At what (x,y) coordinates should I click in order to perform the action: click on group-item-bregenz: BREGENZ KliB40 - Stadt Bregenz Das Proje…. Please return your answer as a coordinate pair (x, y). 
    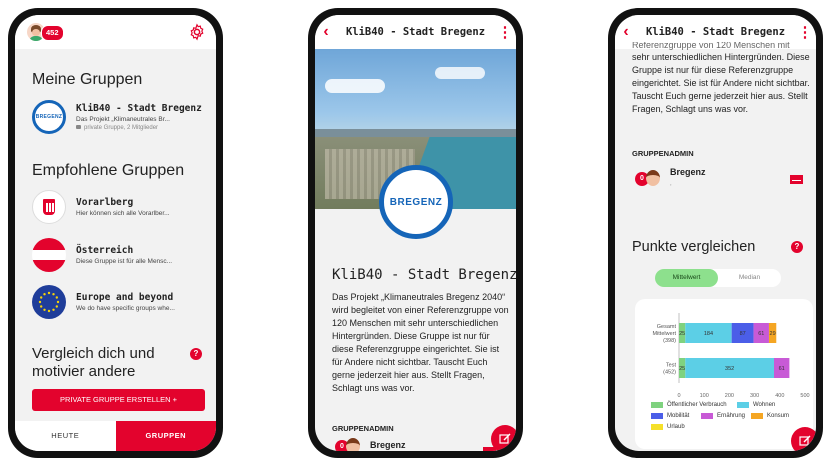
    Looking at the image, I should click on (119, 117).